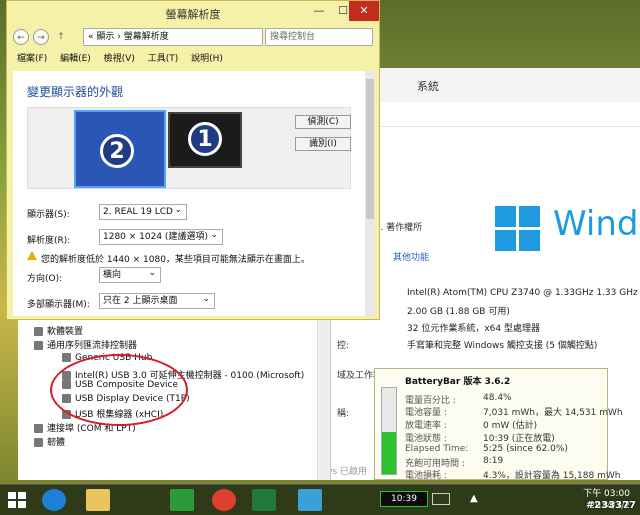 Image resolution: width=640 pixels, height=515 pixels. I want to click on bb-value: 4.3%，設計容量為 15,188 mWh, so click(552, 476).